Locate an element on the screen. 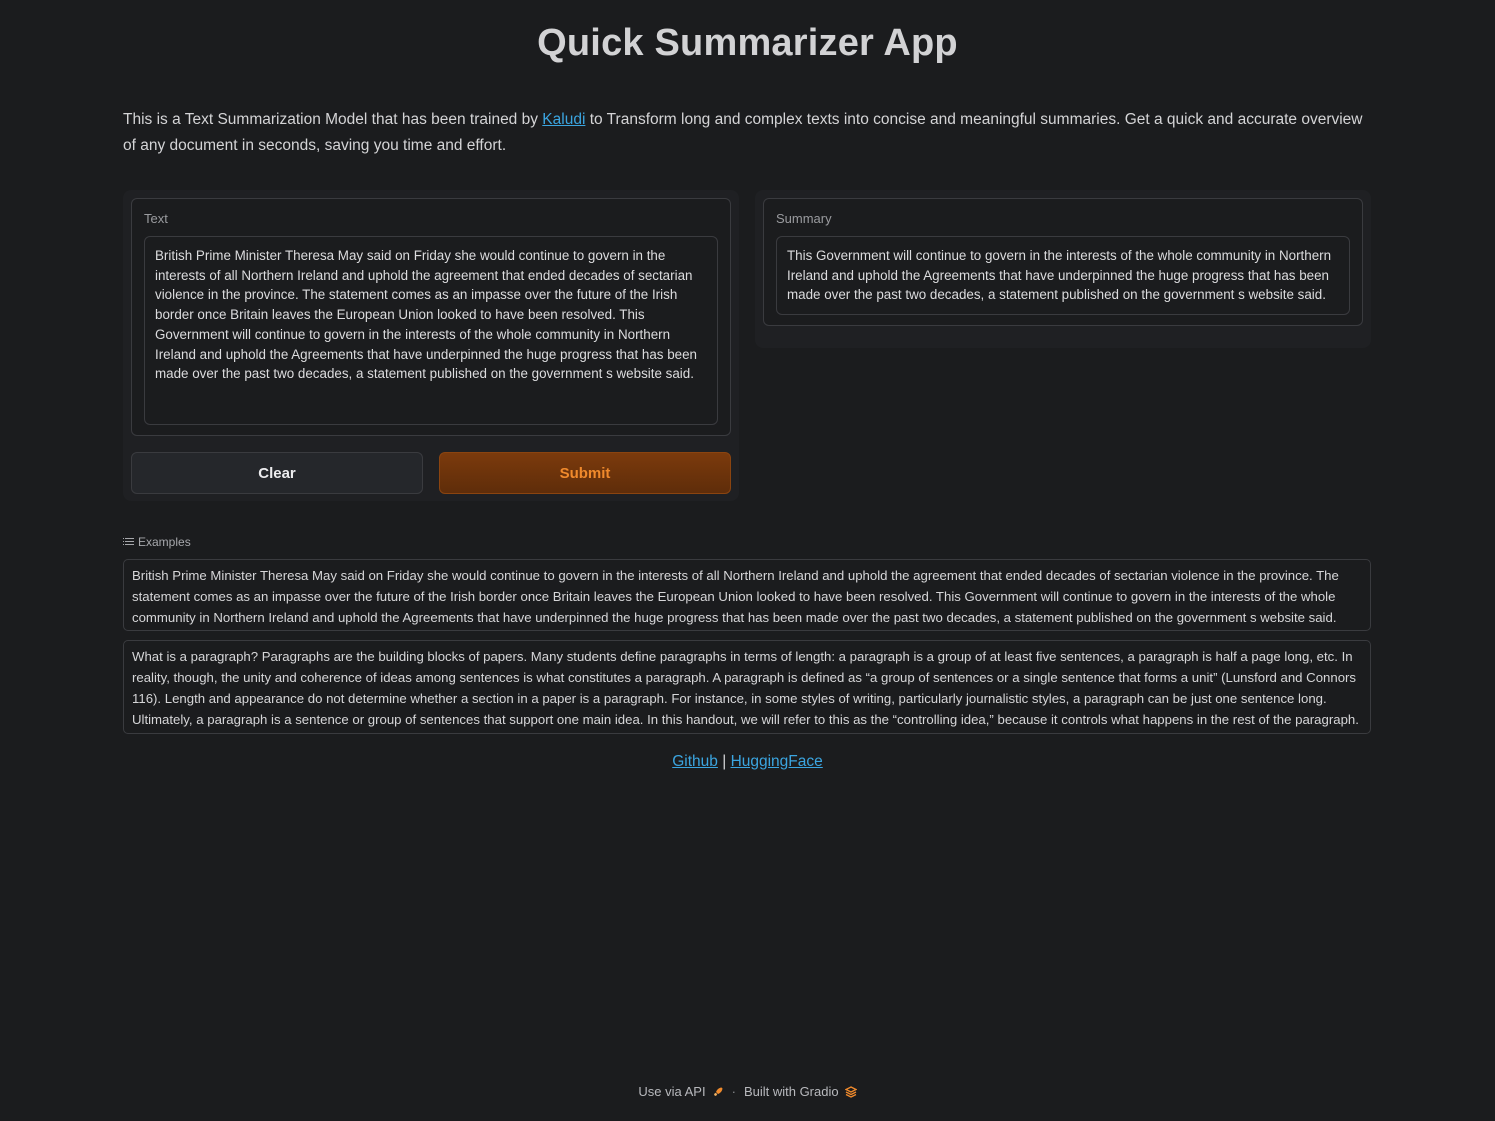 The width and height of the screenshot is (1495, 1121). built-with-gradio-link: Built with Gradio is located at coordinates (800, 1091).